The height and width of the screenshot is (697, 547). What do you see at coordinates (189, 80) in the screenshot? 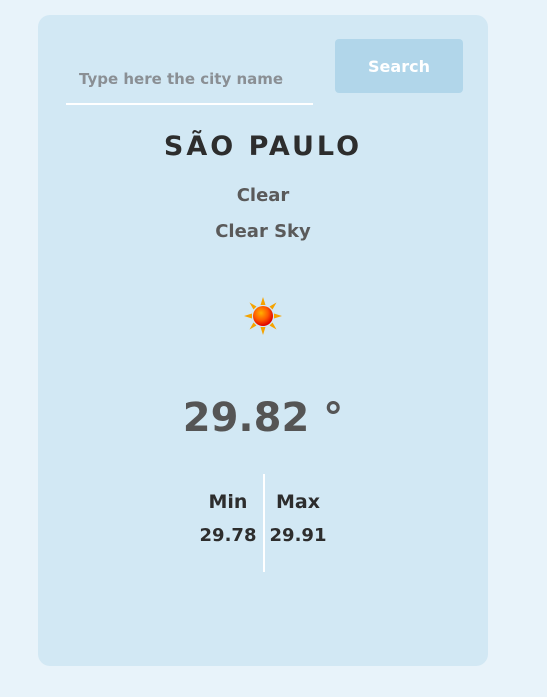
I see `city-search-input` at bounding box center [189, 80].